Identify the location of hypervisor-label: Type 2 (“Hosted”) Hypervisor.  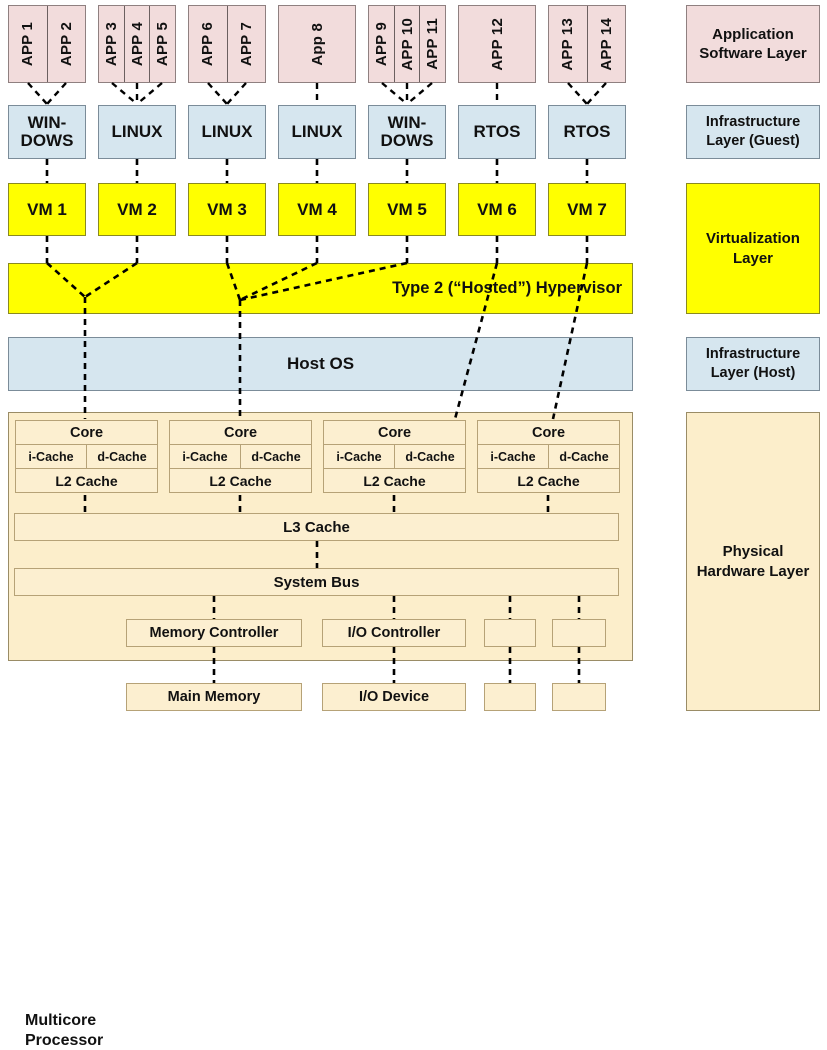
(507, 288).